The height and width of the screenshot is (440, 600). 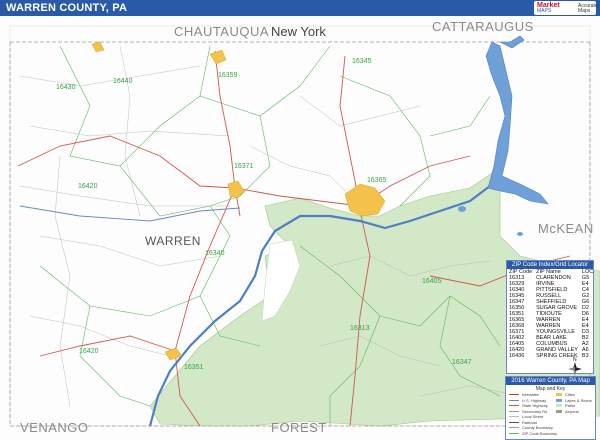 I want to click on logo-line3: Accurate Maps, so click(x=588, y=8).